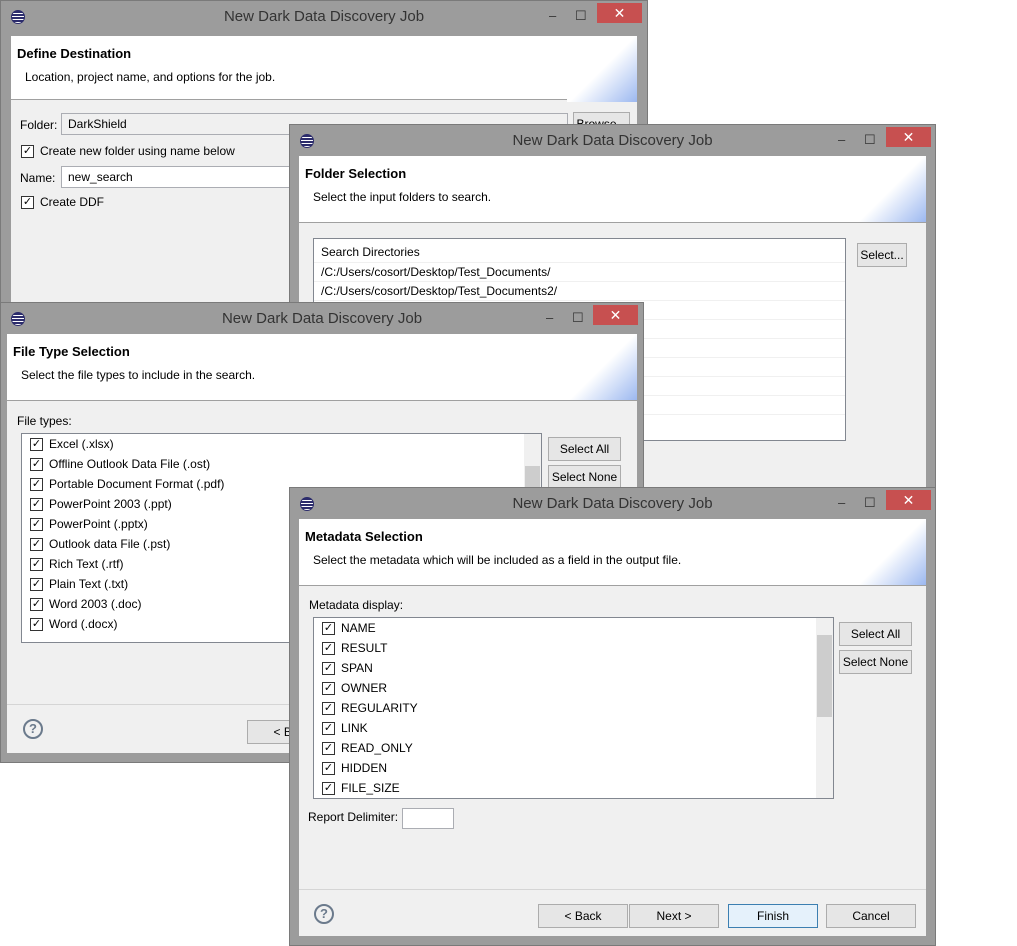 The image size is (1017, 946). What do you see at coordinates (74, 53) in the screenshot?
I see `page-title: Define Destination` at bounding box center [74, 53].